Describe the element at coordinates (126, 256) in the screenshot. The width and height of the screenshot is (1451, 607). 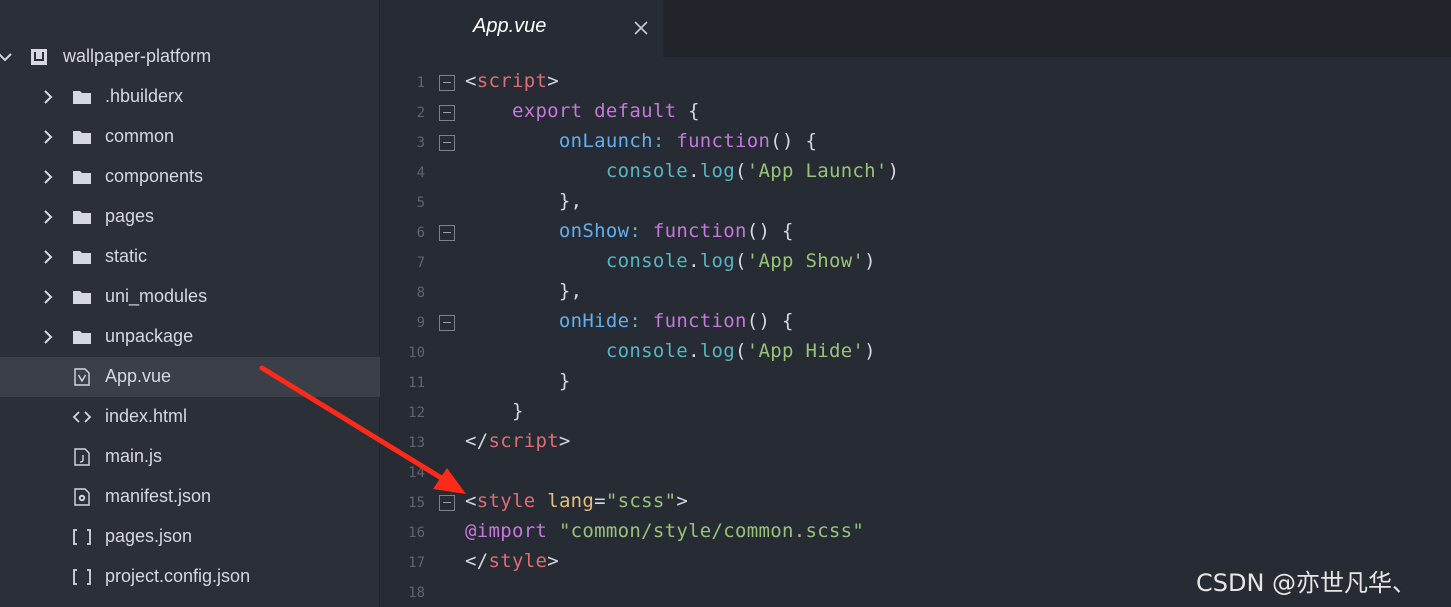
I see `sidebar-item-label: static` at that location.